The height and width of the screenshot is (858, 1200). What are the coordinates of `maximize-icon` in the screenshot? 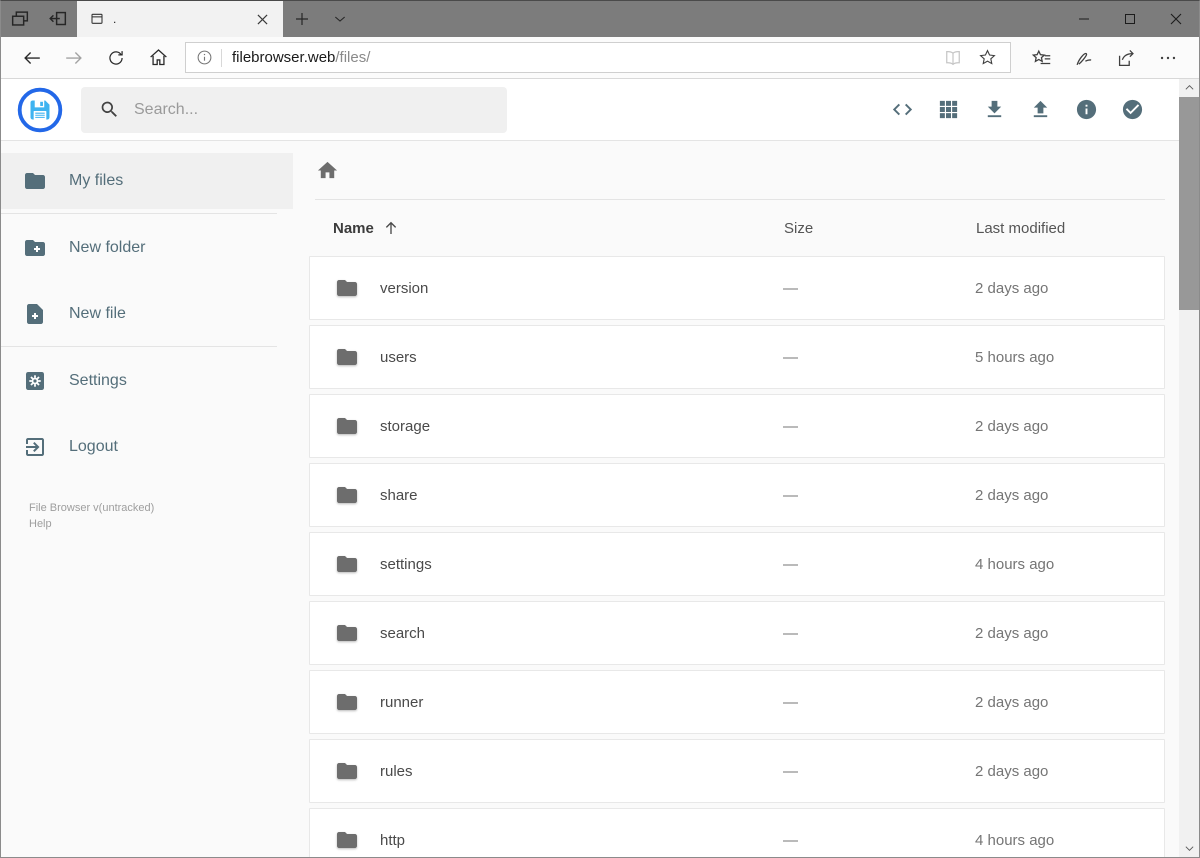 It's located at (1130, 19).